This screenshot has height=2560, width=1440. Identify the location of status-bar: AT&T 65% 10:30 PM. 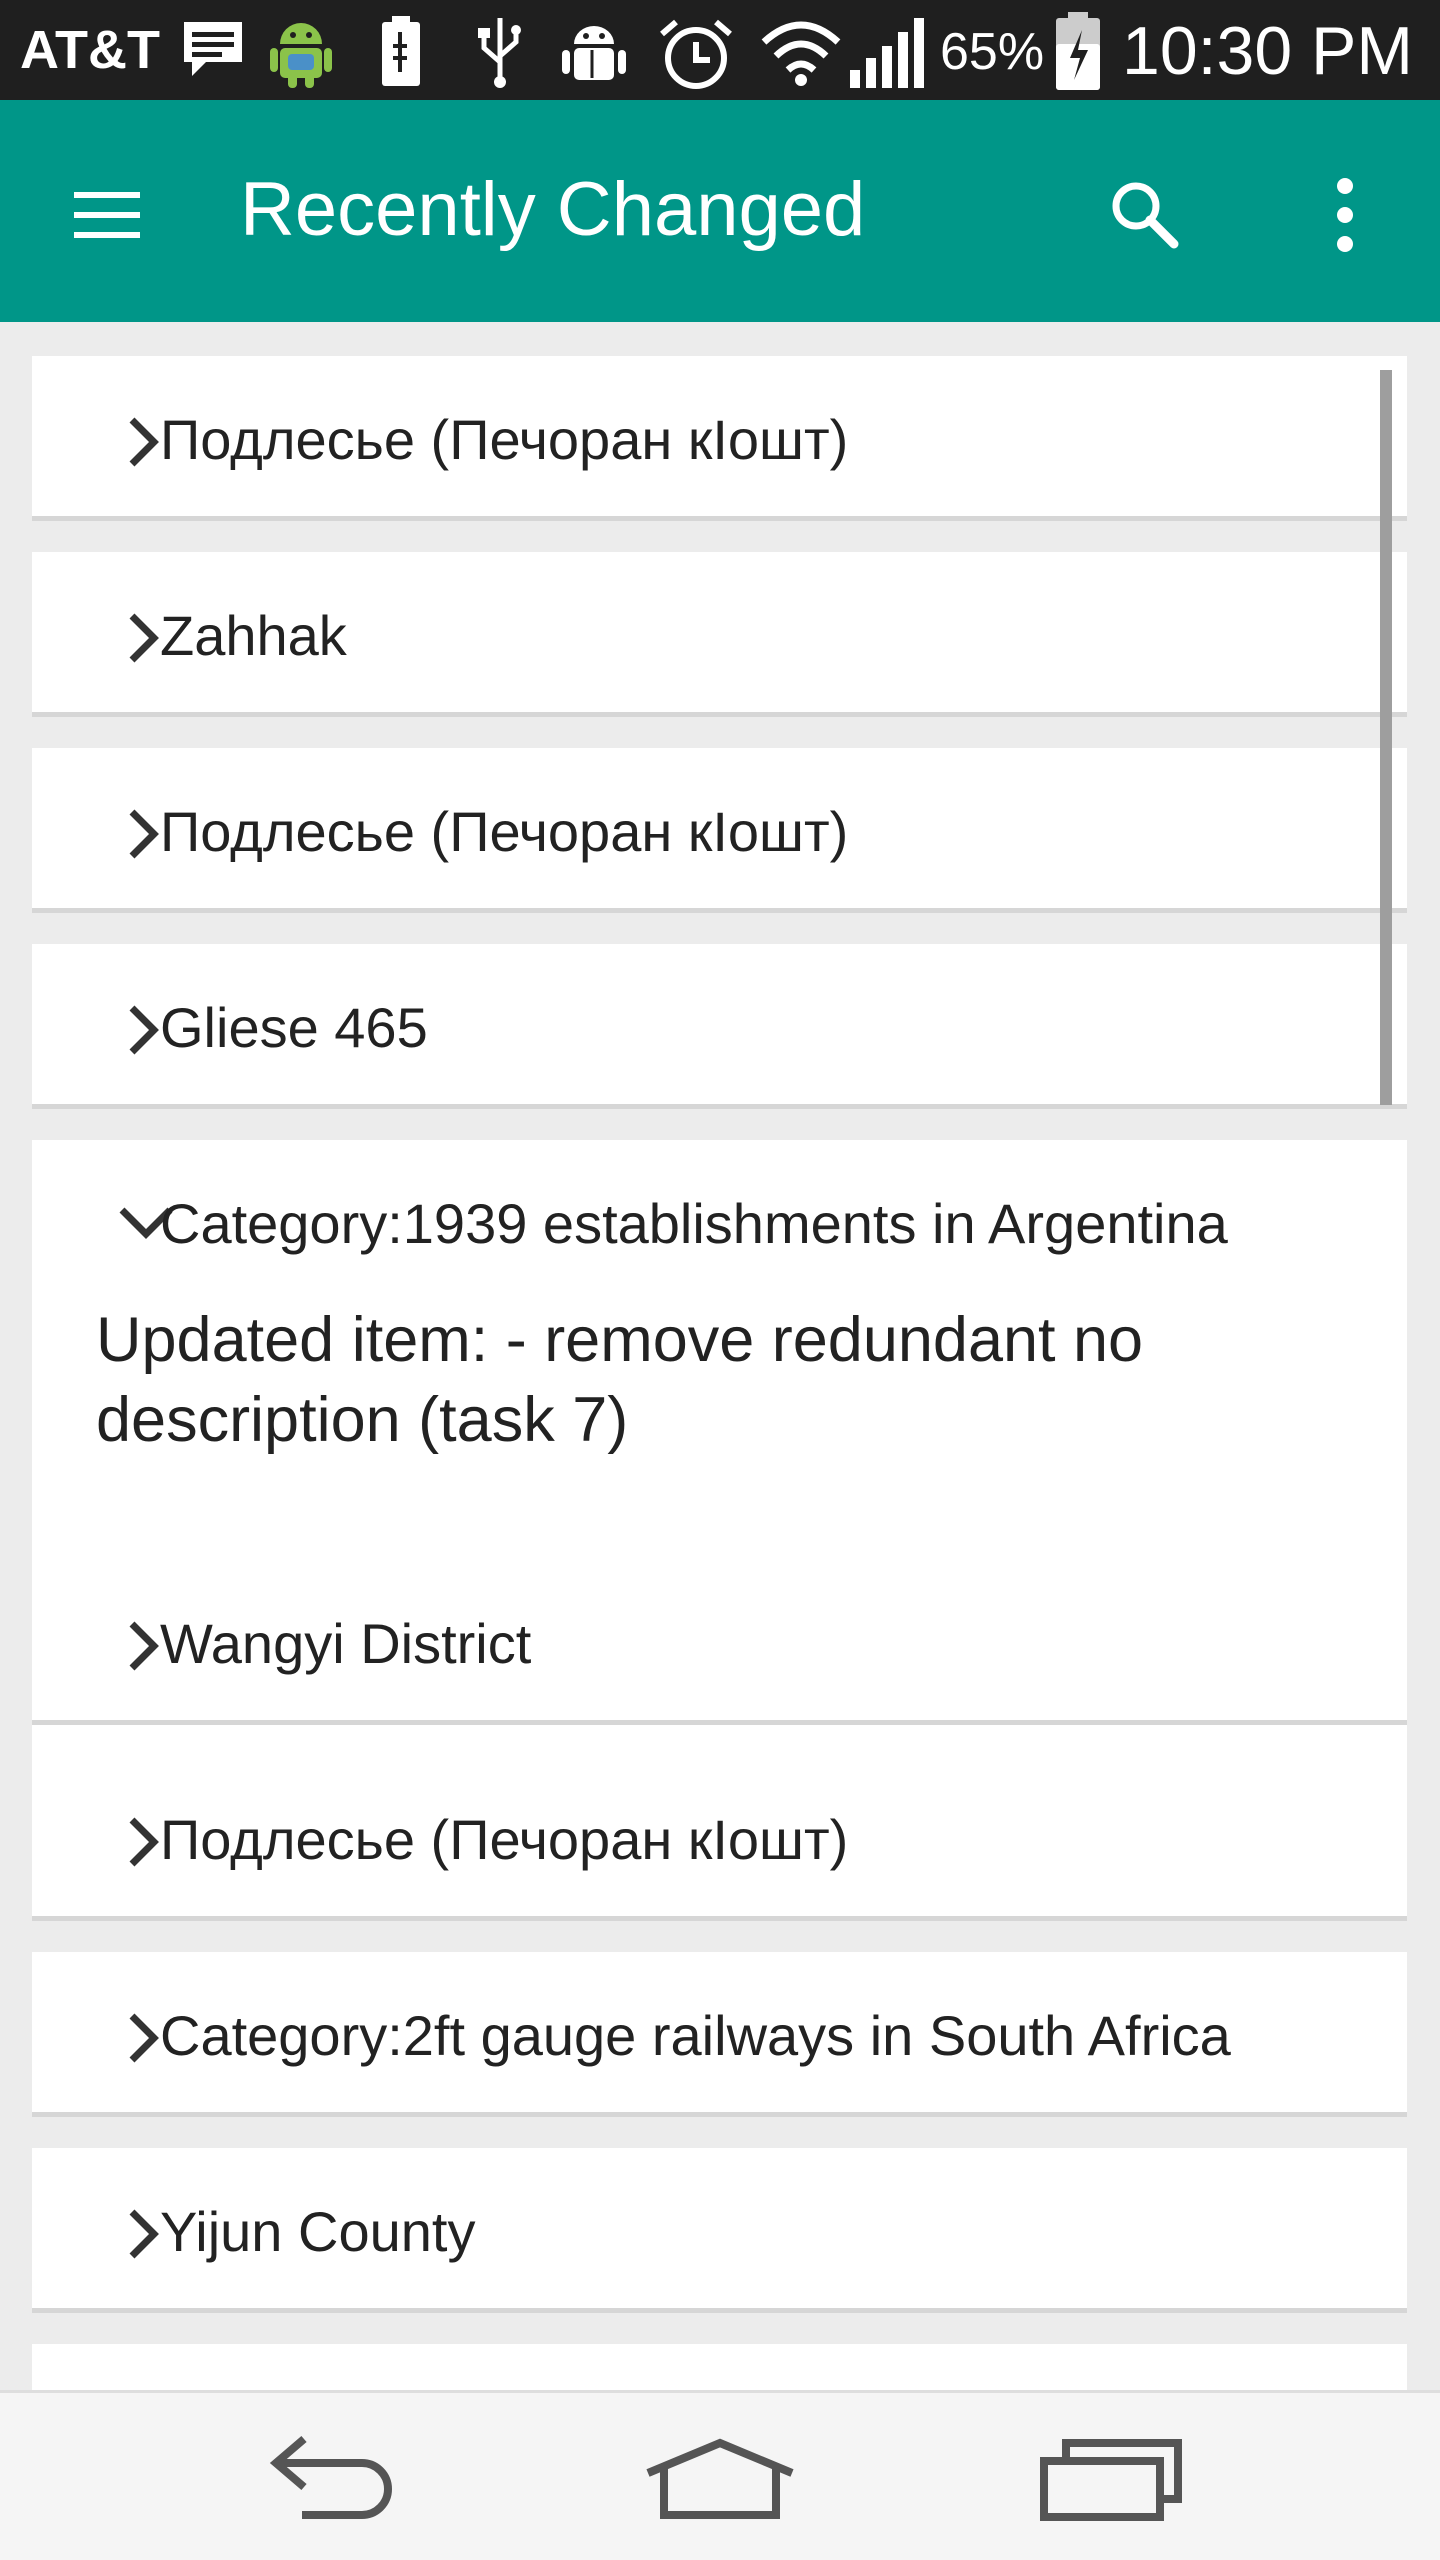
(720, 50).